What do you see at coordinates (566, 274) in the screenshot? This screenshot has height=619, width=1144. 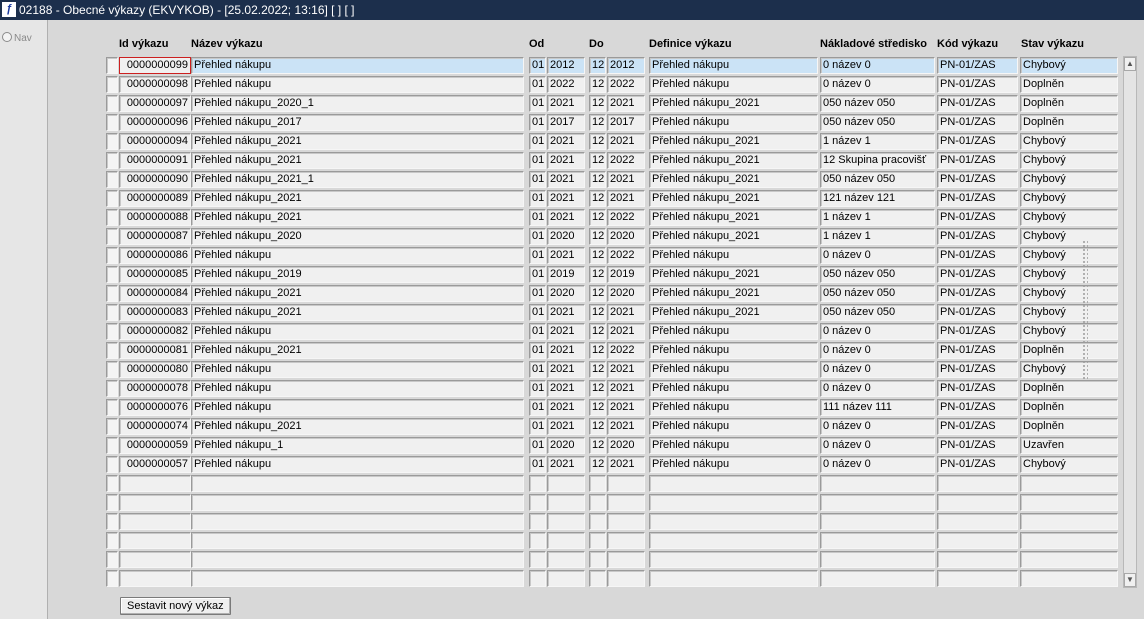 I see `cell-from-year: 2019` at bounding box center [566, 274].